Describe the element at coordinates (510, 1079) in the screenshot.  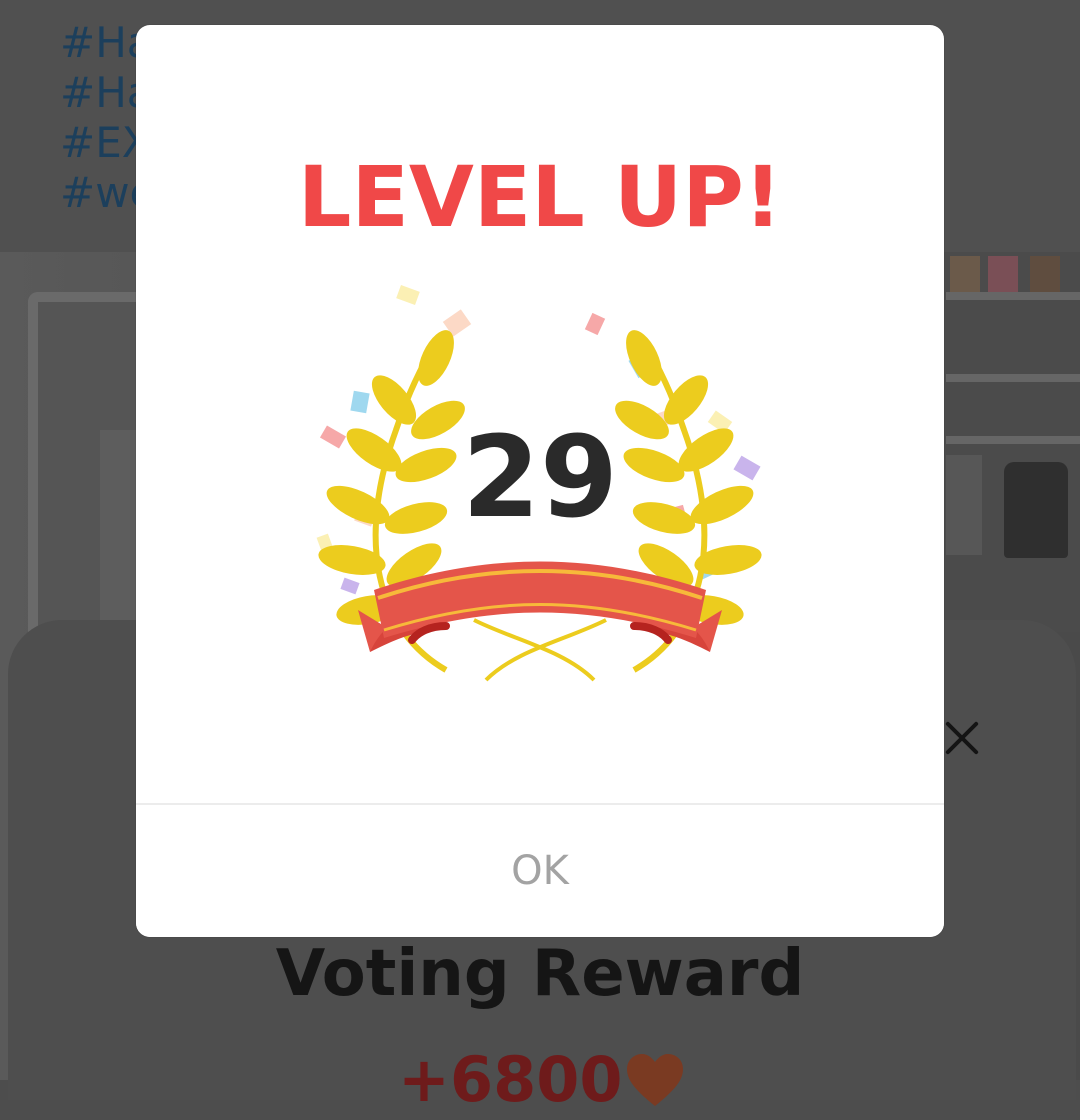
I see `reward-value: +6800` at that location.